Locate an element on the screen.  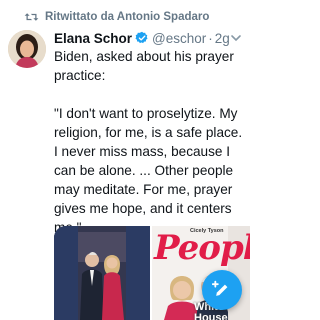
tweet-time: 2g is located at coordinates (222, 38).